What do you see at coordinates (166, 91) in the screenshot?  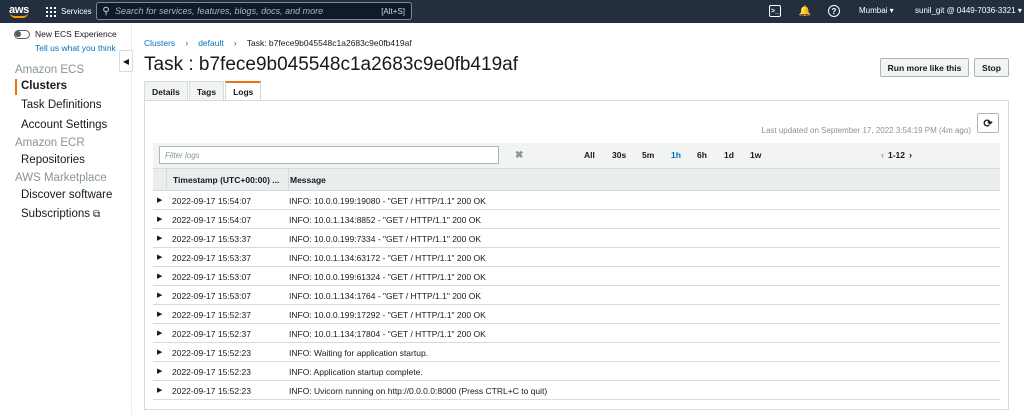 I see `tab-details: Details` at bounding box center [166, 91].